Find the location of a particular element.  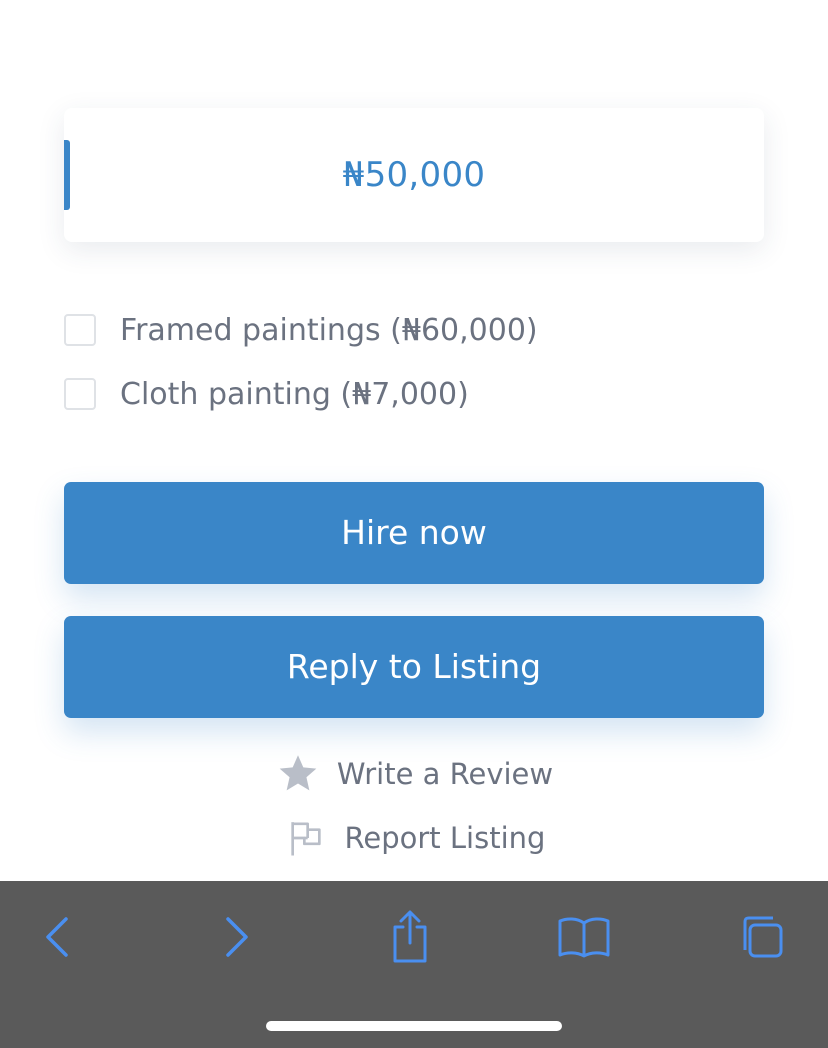

share-button is located at coordinates (410, 937).